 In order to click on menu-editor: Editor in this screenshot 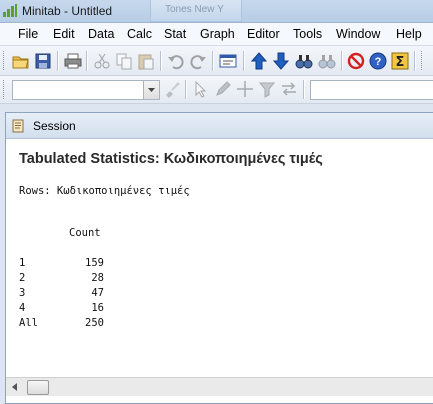, I will do `click(263, 34)`.